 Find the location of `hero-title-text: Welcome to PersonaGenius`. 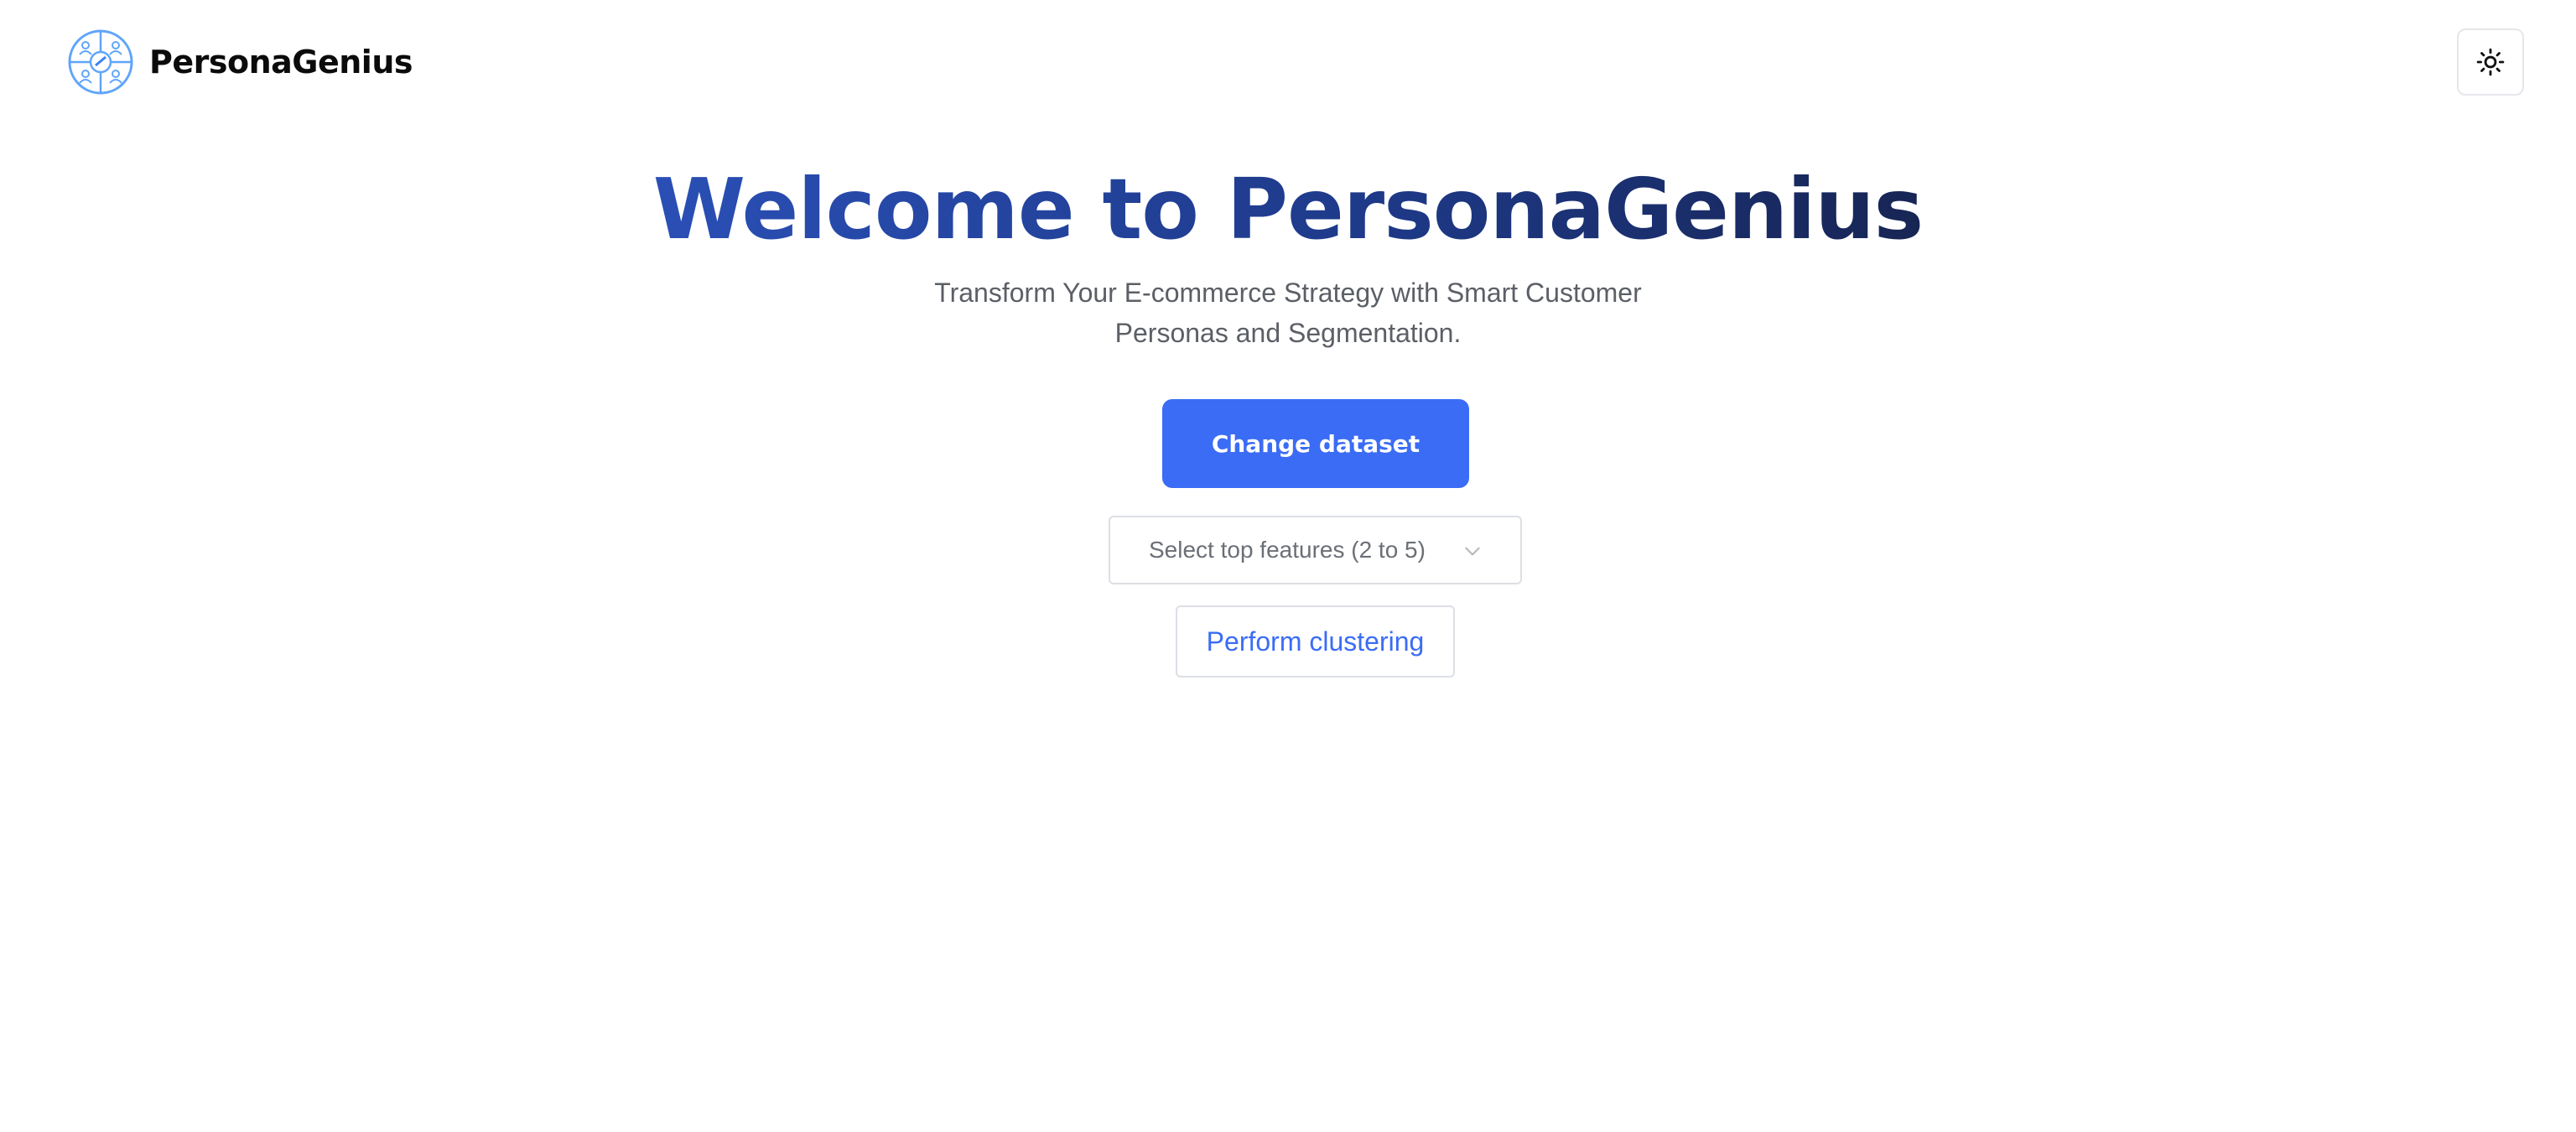

hero-title-text: Welcome to PersonaGenius is located at coordinates (1288, 209).